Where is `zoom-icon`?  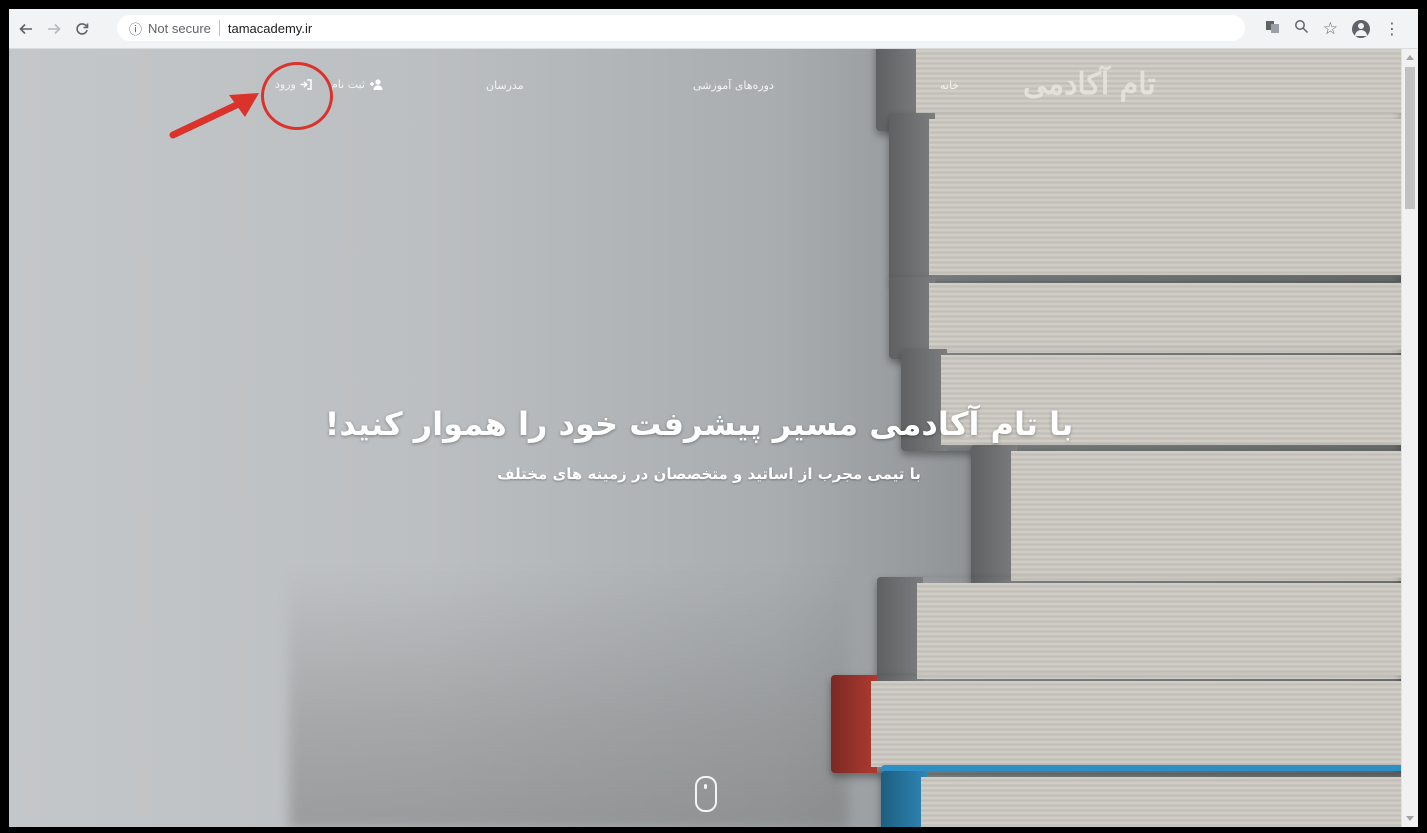 zoom-icon is located at coordinates (1301, 28).